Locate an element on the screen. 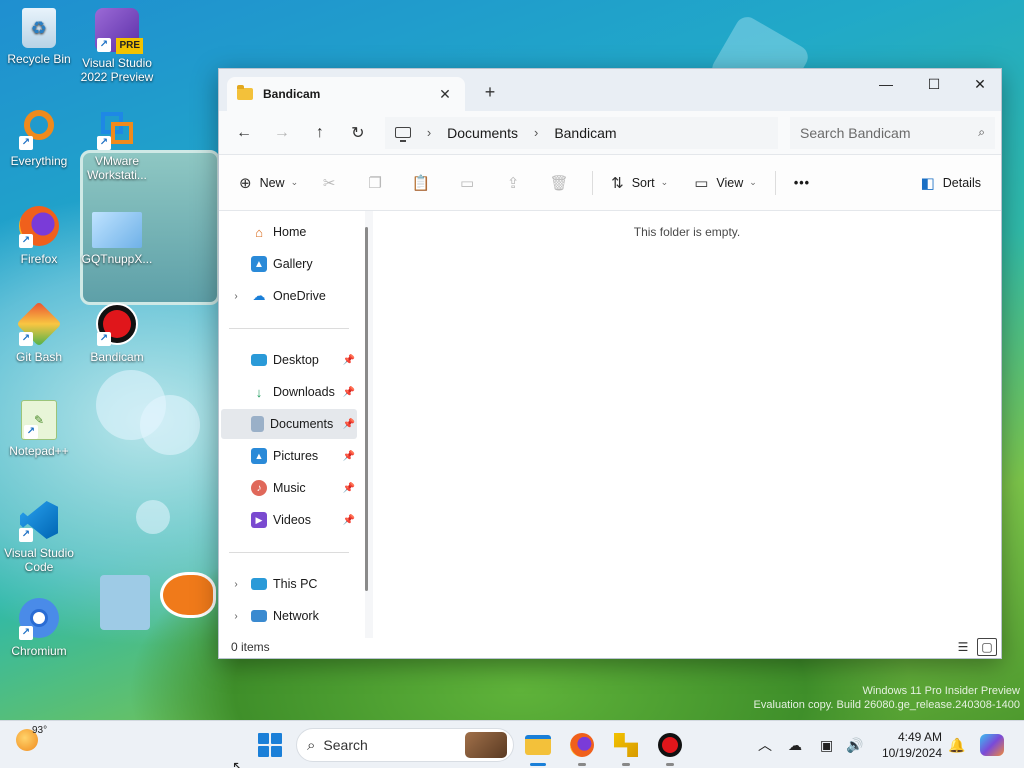 The height and width of the screenshot is (768, 1024). taskbar-search: ⌕ Search is located at coordinates (405, 745).